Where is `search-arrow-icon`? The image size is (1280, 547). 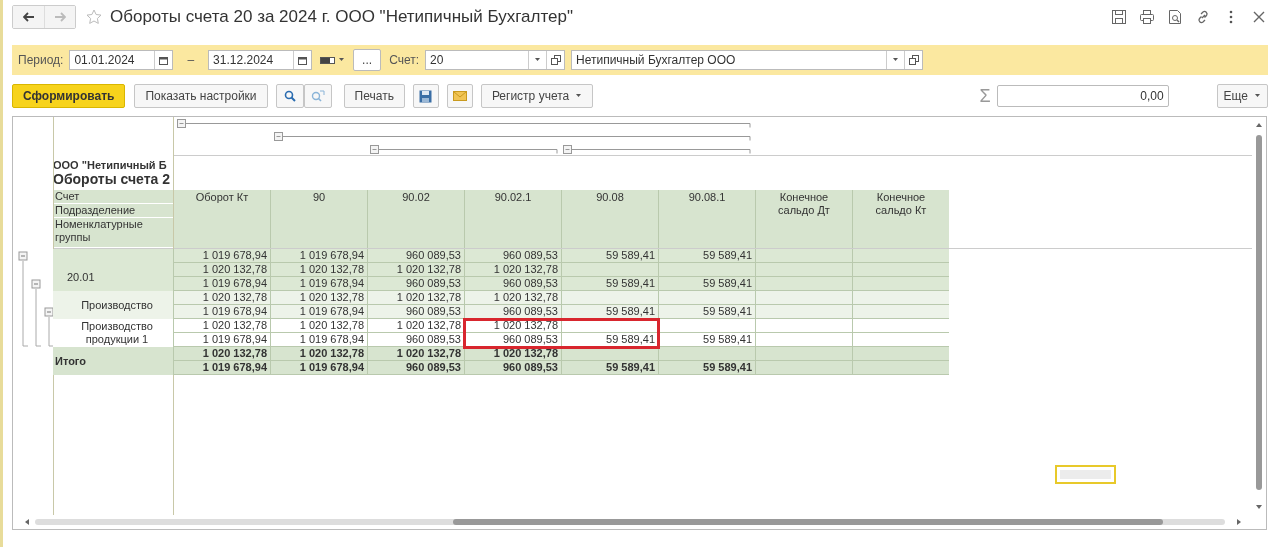 search-arrow-icon is located at coordinates (317, 96).